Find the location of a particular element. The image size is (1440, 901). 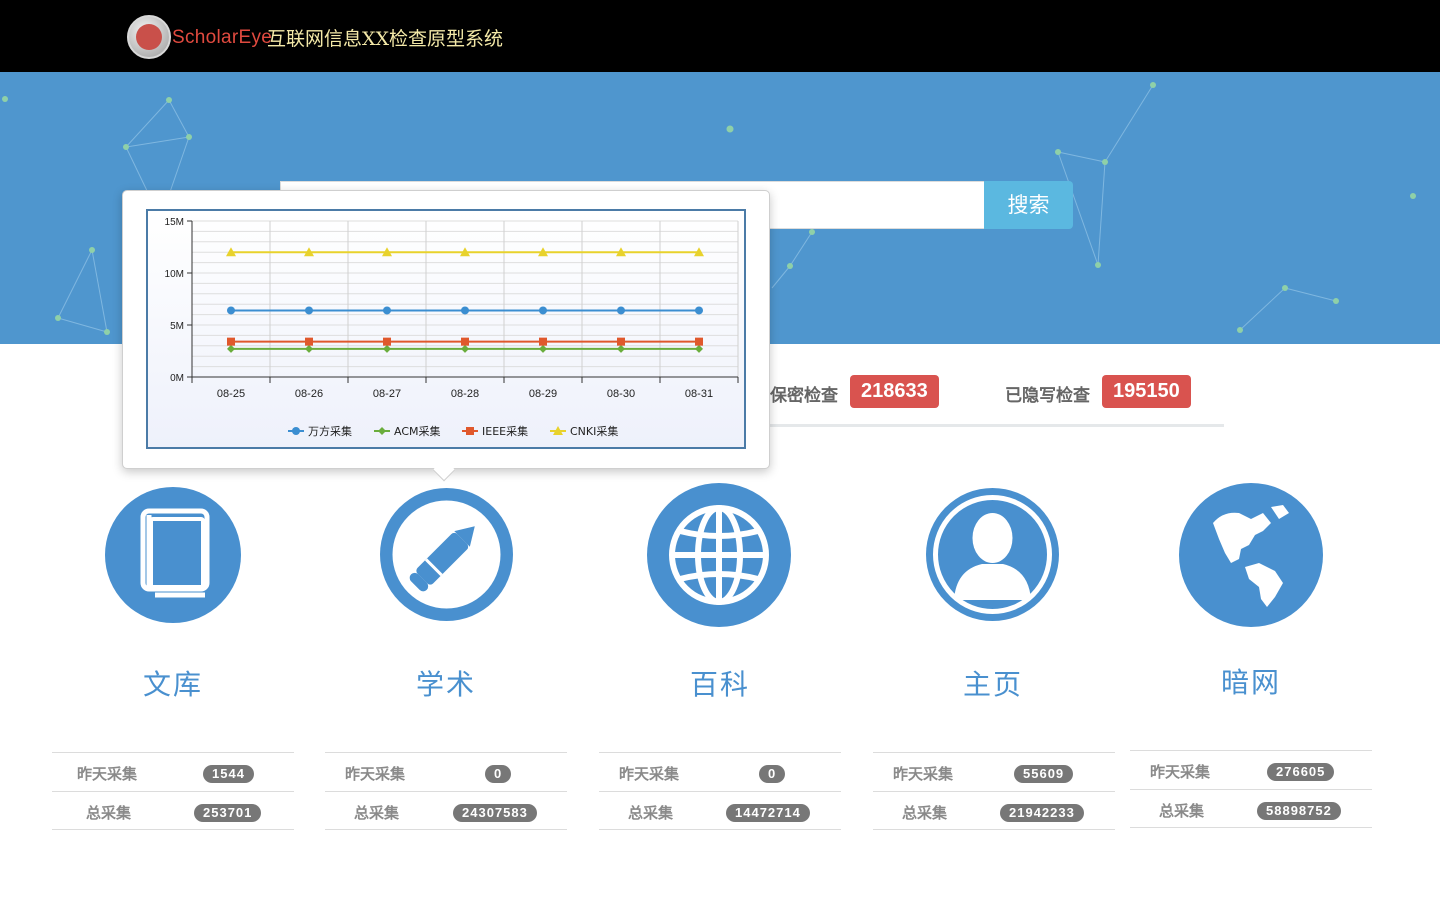

category-title: 暗网 is located at coordinates (1251, 681).